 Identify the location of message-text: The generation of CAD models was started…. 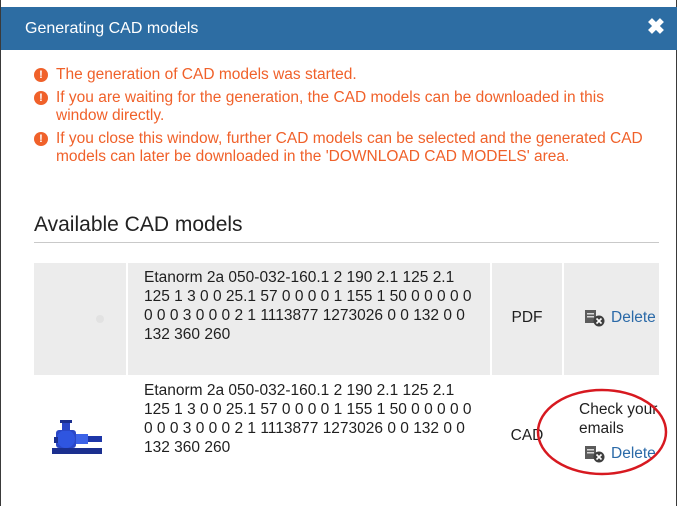
(206, 74).